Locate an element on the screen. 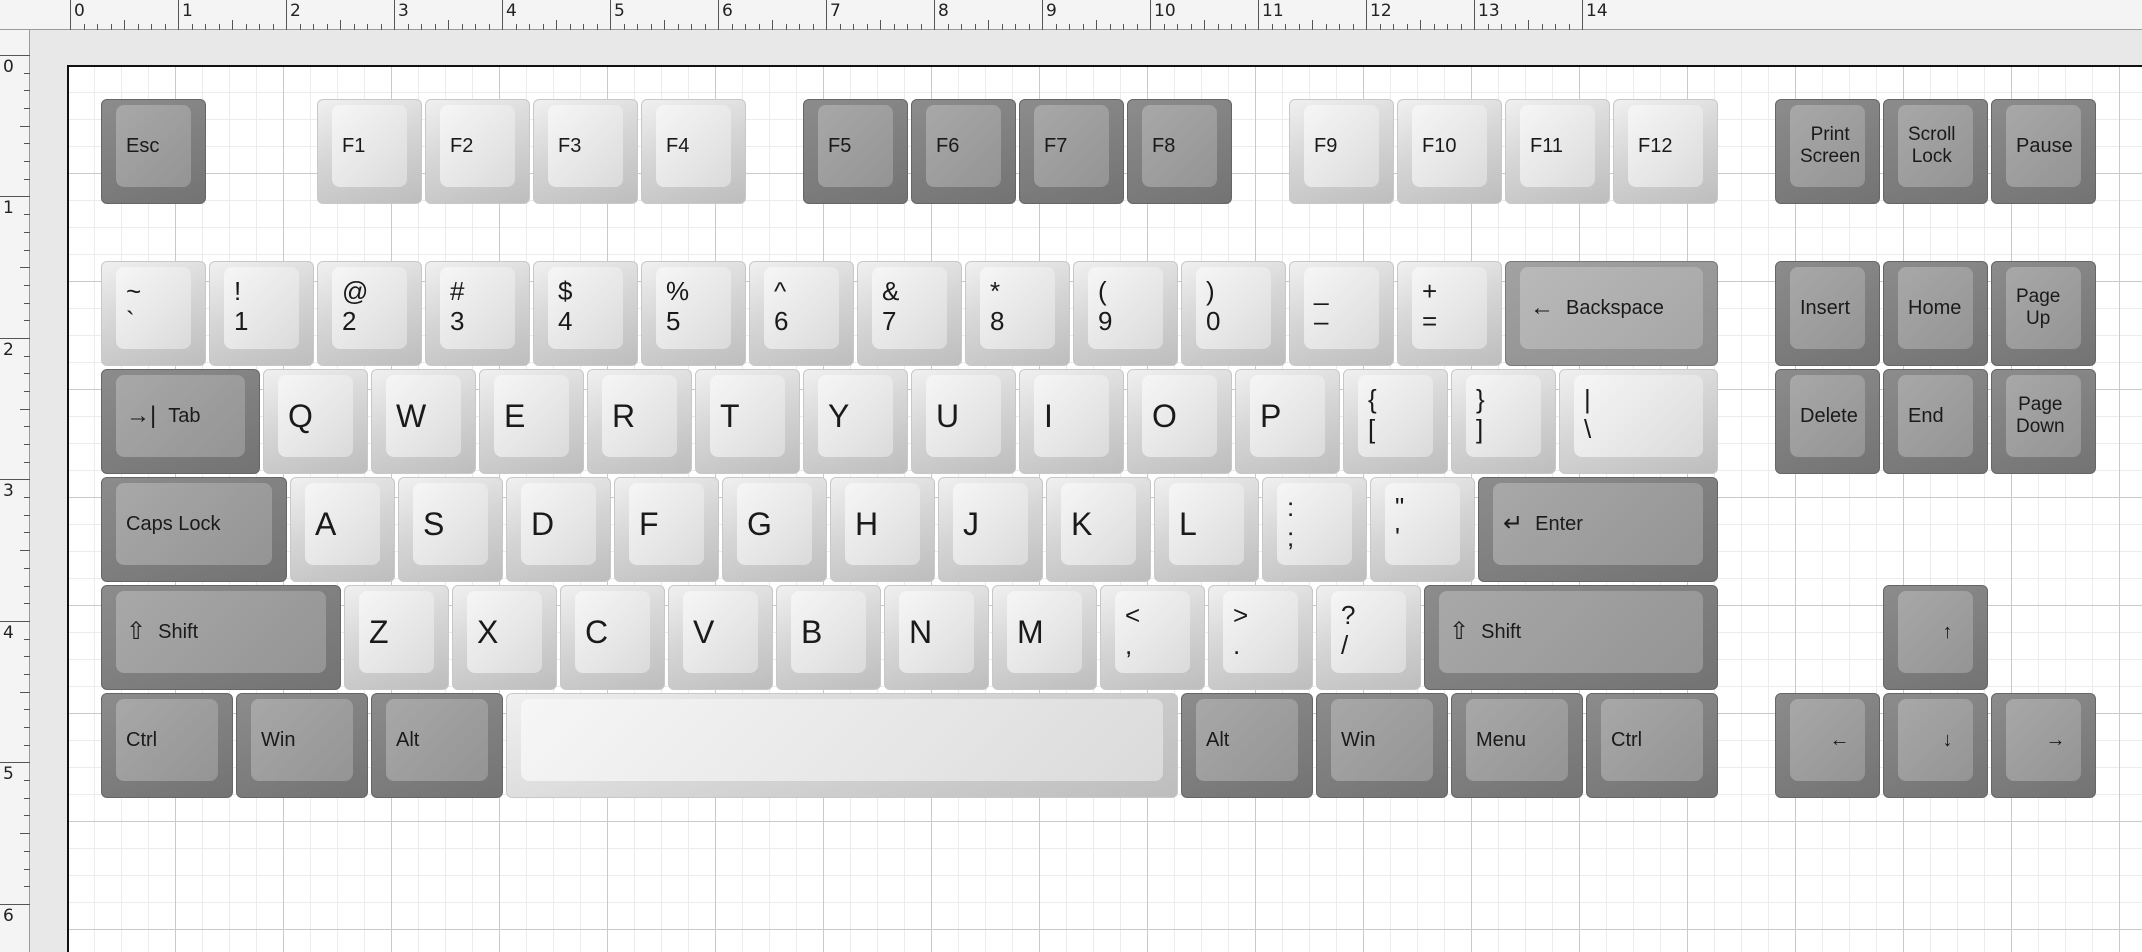  enter-key: ↵ Enter is located at coordinates (1598, 529).